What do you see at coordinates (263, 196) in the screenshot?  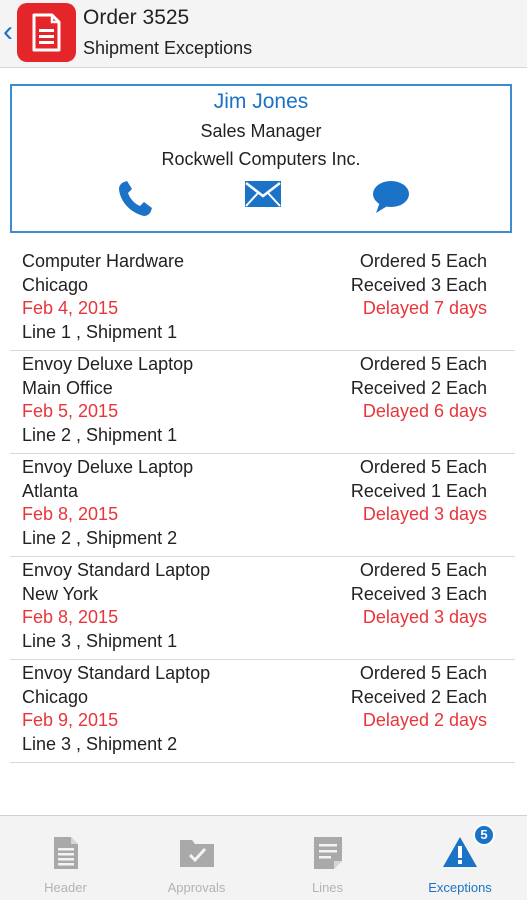 I see `mail-icon` at bounding box center [263, 196].